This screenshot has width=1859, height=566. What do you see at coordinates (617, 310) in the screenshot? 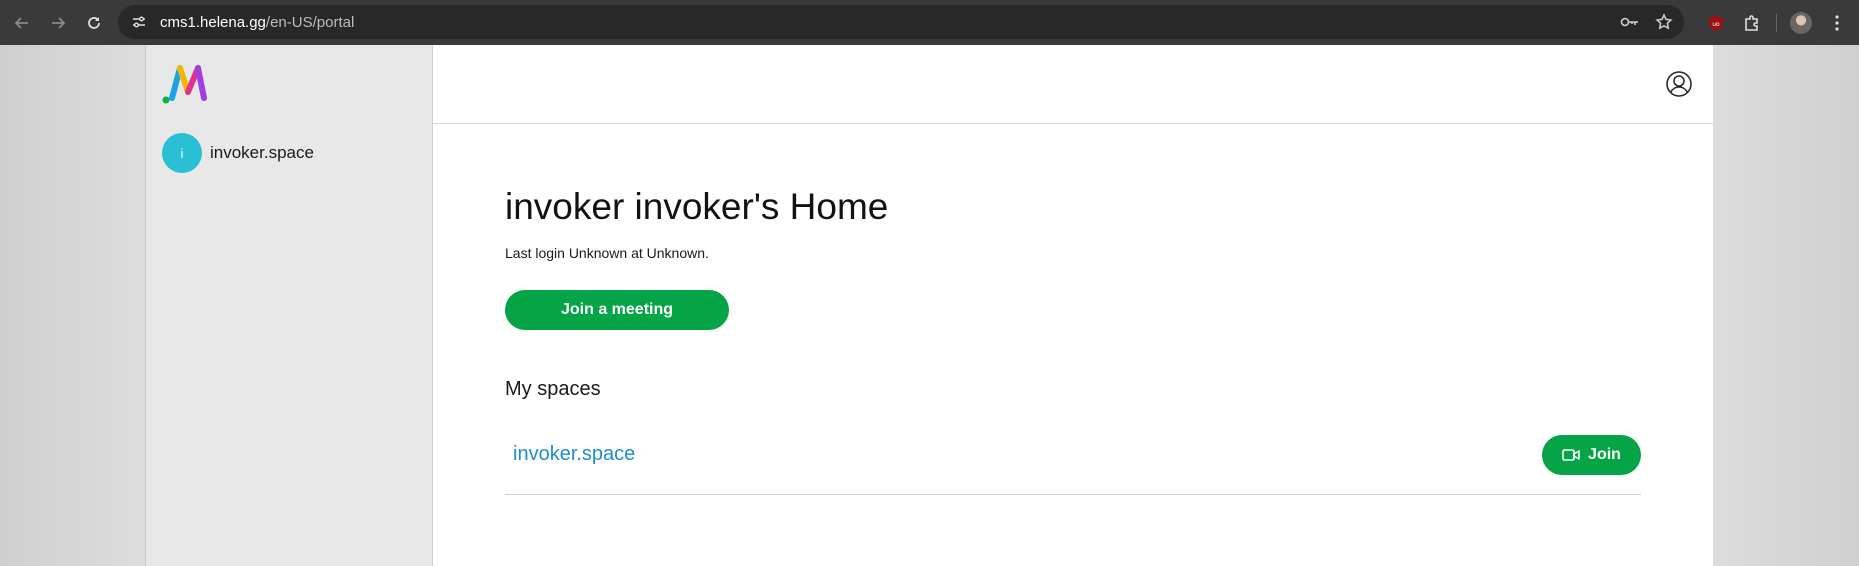
I see `join-meeting-button: Join a meeting` at bounding box center [617, 310].